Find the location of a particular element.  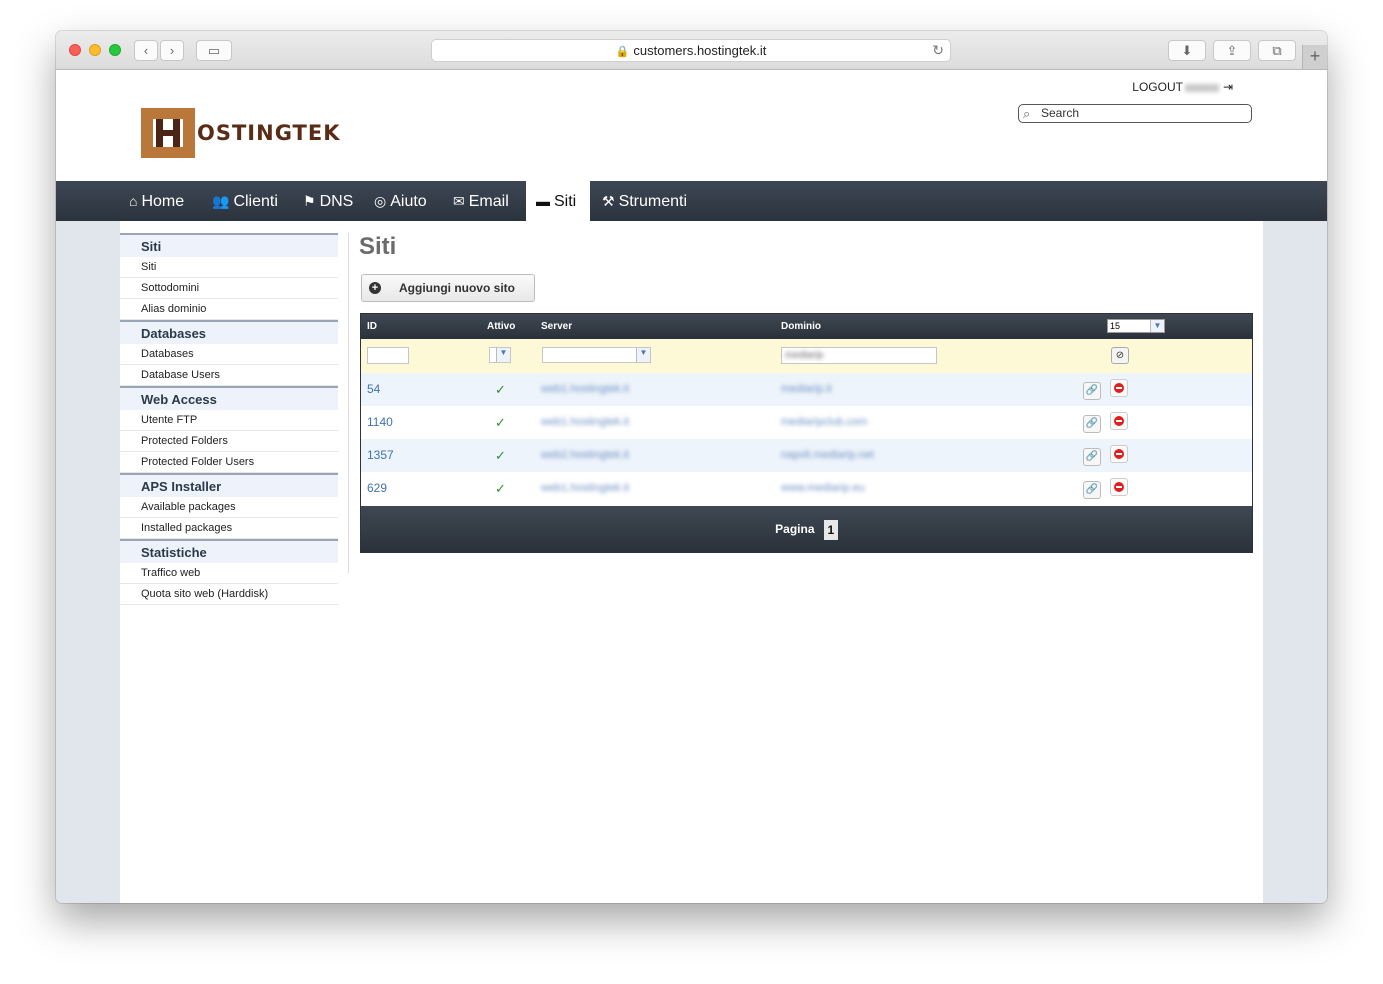

domain-link: www.mediarip.eu is located at coordinates (823, 488).